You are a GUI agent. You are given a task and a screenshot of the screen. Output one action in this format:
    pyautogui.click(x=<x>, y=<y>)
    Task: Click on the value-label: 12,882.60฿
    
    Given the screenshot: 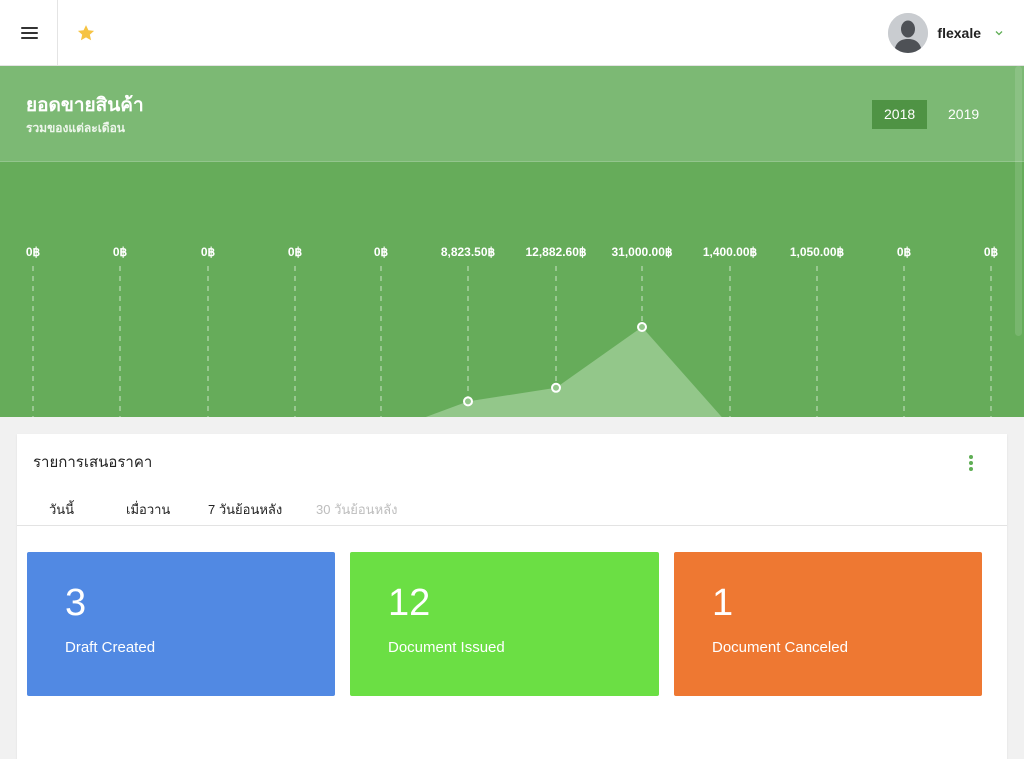 What is the action you would take?
    pyautogui.click(x=555, y=252)
    